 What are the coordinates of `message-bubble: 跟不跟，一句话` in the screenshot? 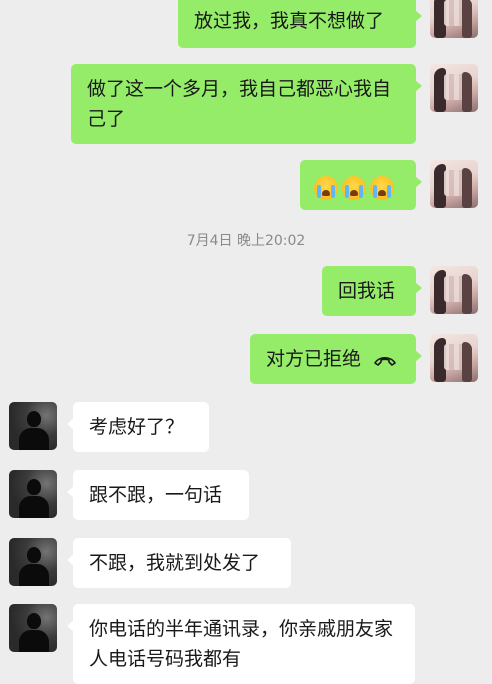 It's located at (158, 495).